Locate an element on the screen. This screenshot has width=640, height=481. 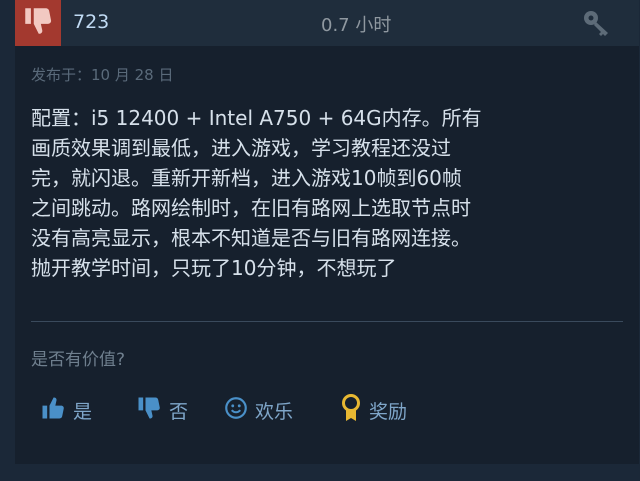
products-count: 723 is located at coordinates (91, 22).